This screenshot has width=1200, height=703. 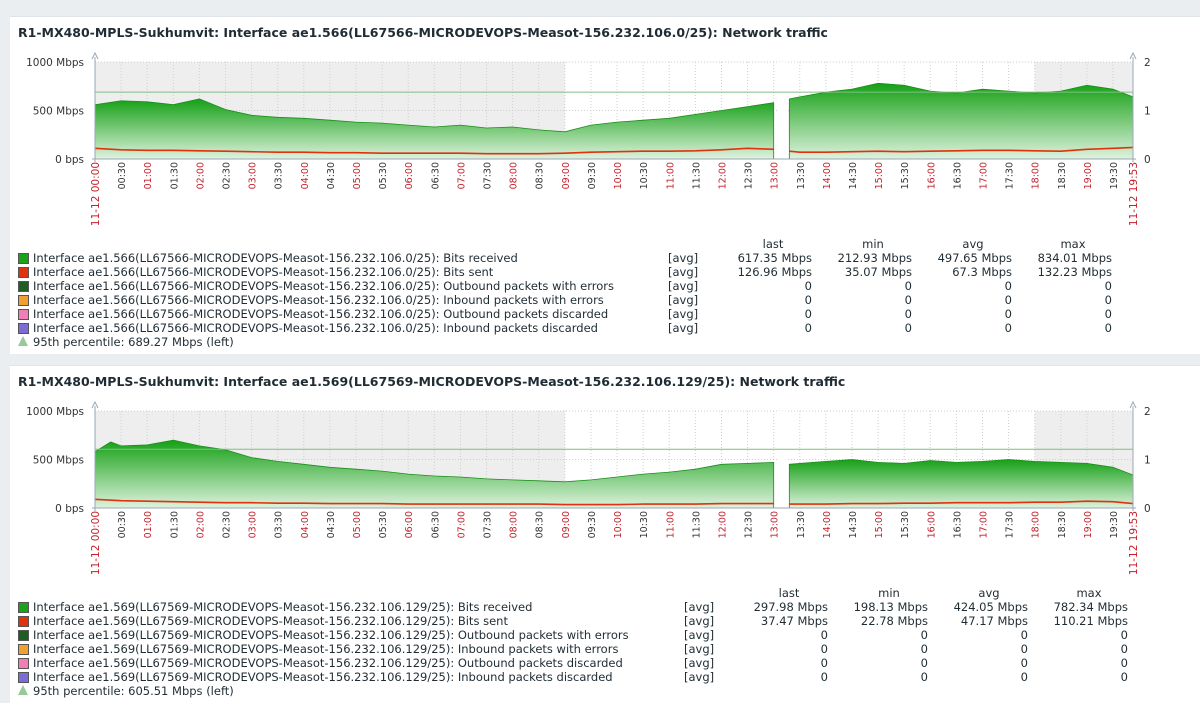 I want to click on legend-header-min: min, so click(x=889, y=593).